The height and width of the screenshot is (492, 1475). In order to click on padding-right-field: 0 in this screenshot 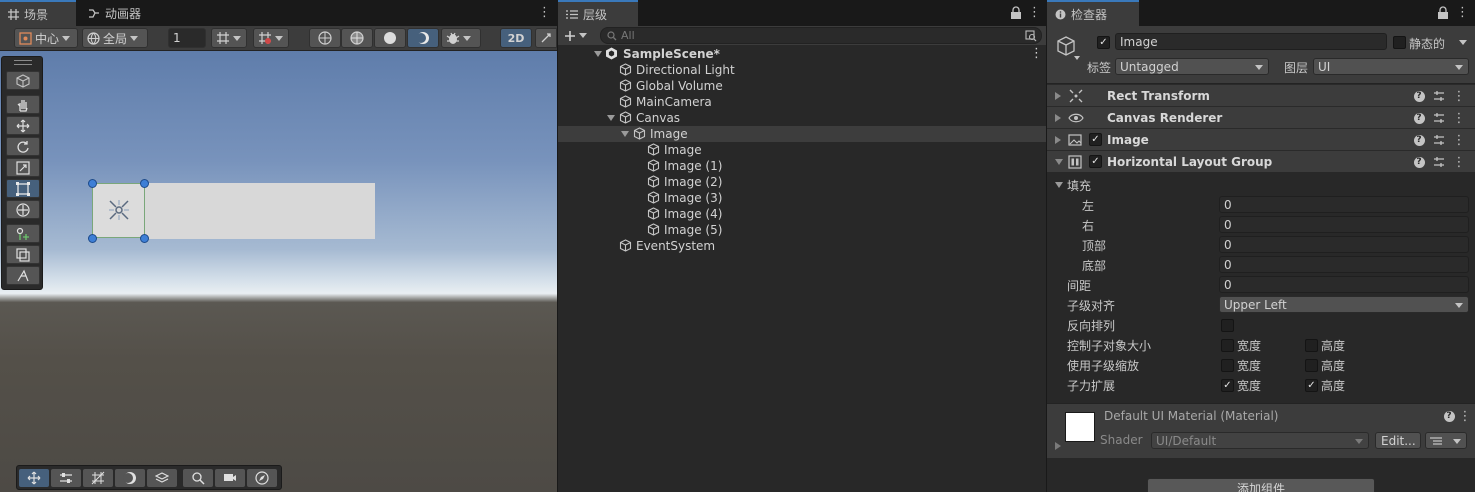, I will do `click(1344, 224)`.